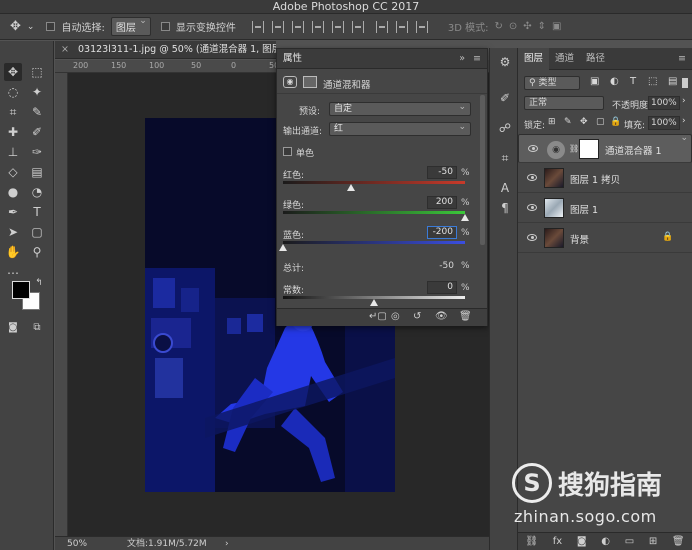 This screenshot has width=692, height=550. What do you see at coordinates (37, 132) in the screenshot?
I see `brush-tool-icon: ✐` at bounding box center [37, 132].